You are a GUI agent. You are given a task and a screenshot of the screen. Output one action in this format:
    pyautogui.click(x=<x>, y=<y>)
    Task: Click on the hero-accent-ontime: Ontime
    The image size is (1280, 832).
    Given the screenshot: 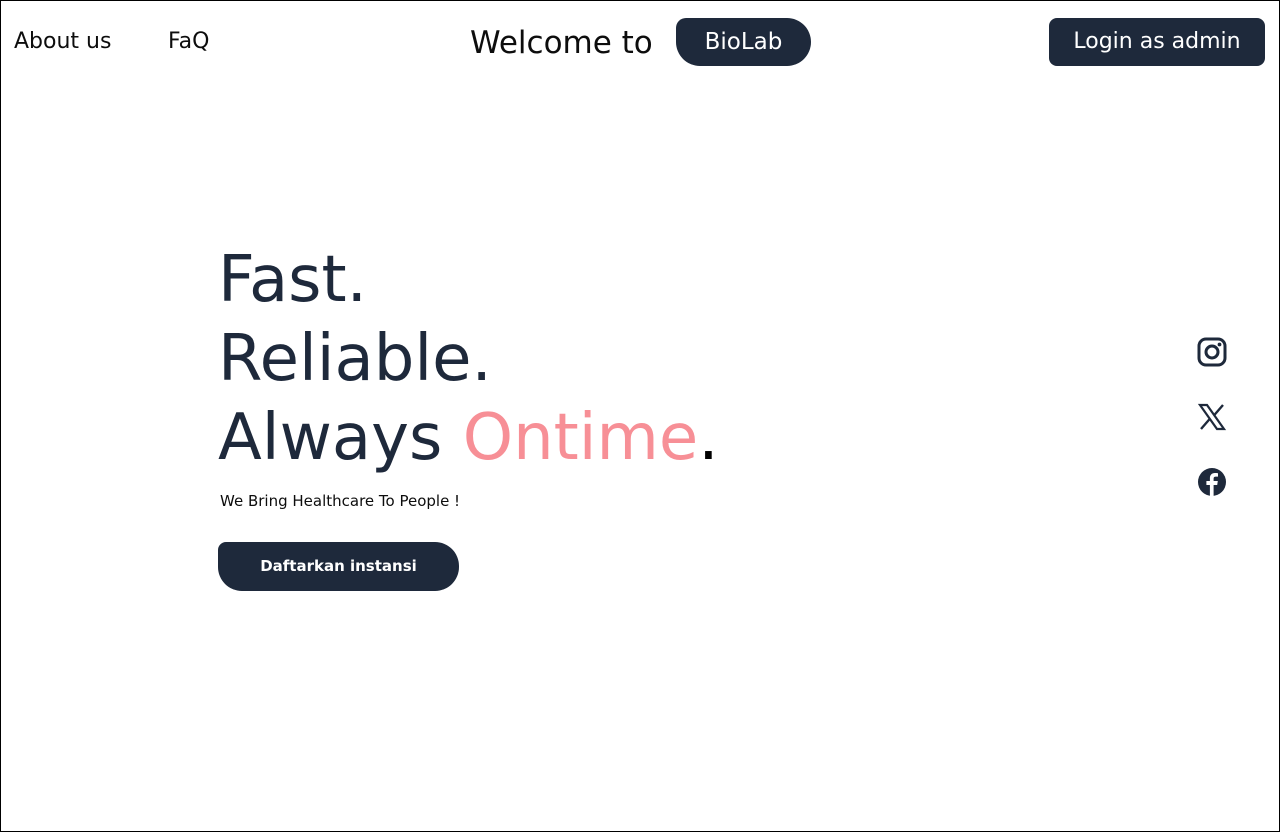 What is the action you would take?
    pyautogui.click(x=580, y=438)
    